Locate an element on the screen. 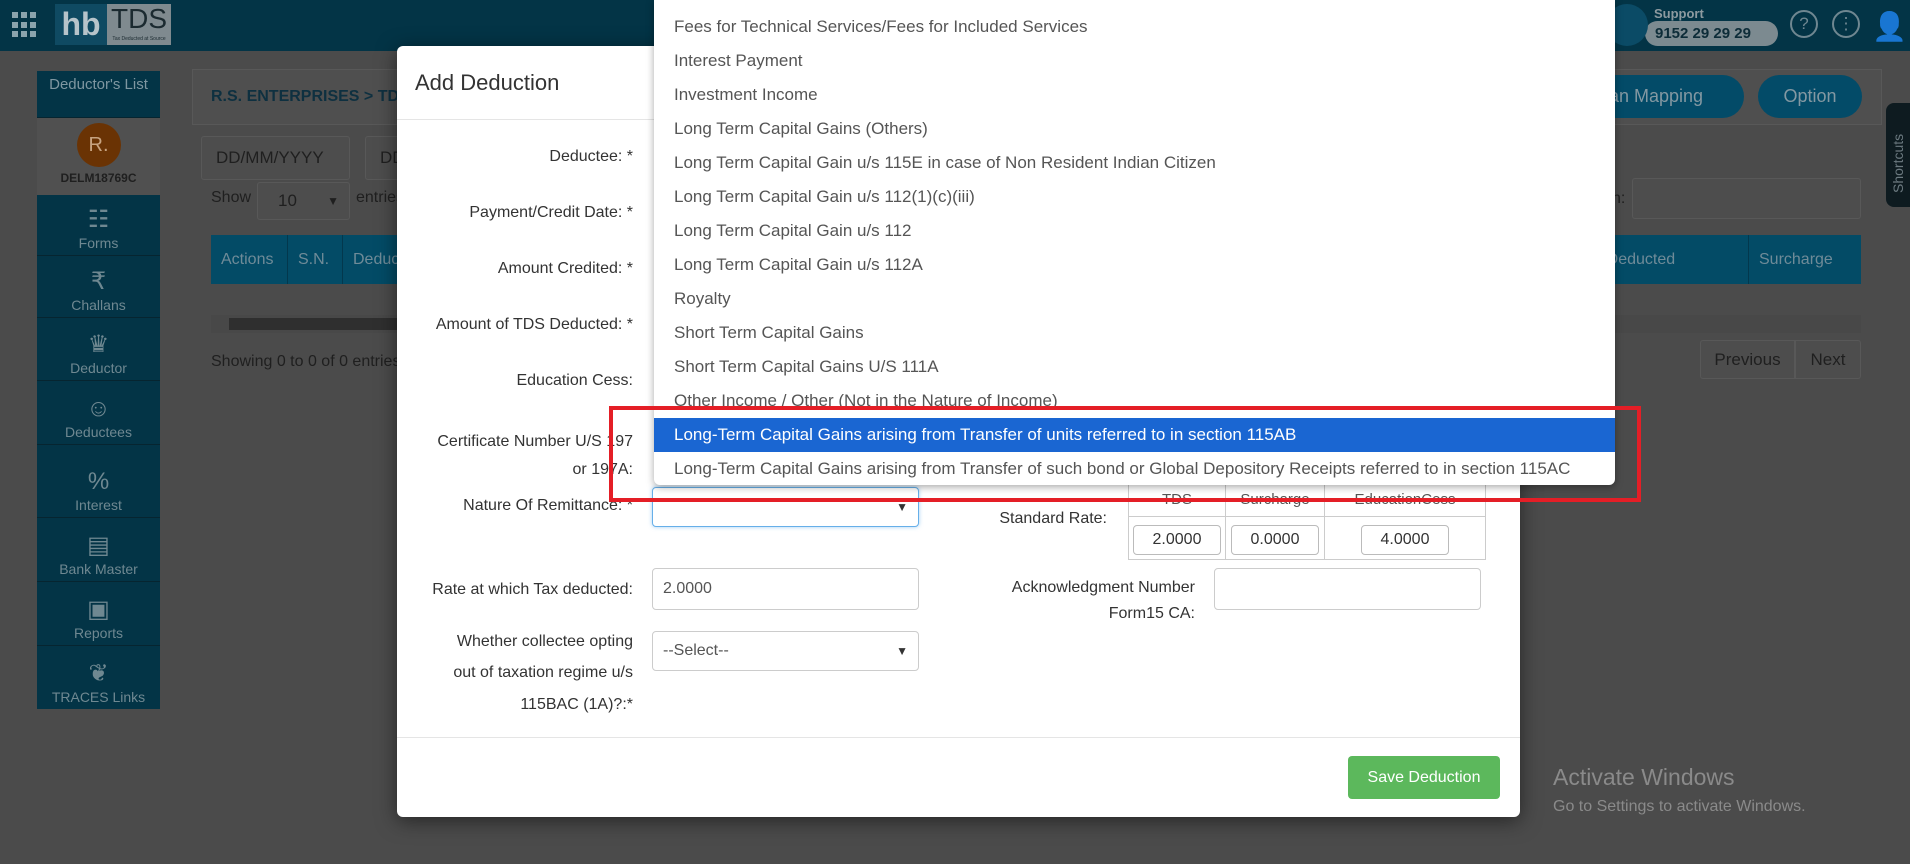  tds-rate: 2.0000 is located at coordinates (1177, 540).